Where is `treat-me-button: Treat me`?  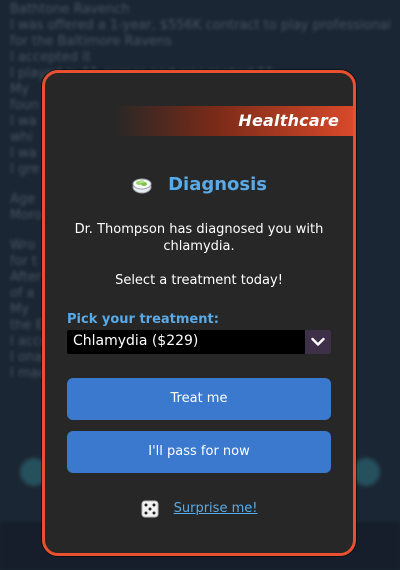
treat-me-button: Treat me is located at coordinates (199, 399).